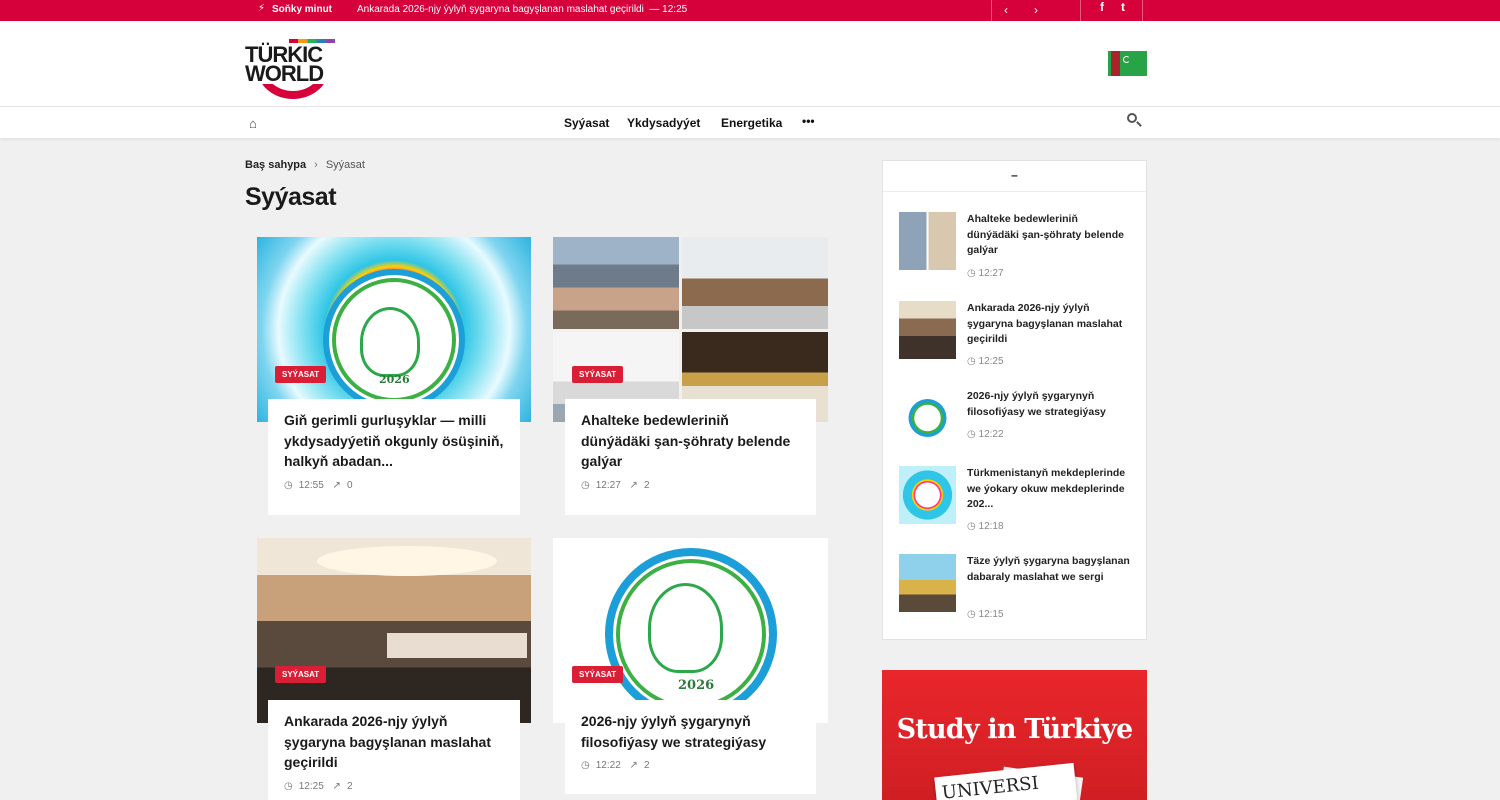 The height and width of the screenshot is (800, 1500). What do you see at coordinates (262, 8) in the screenshot?
I see `bolt-icon: ⚡` at bounding box center [262, 8].